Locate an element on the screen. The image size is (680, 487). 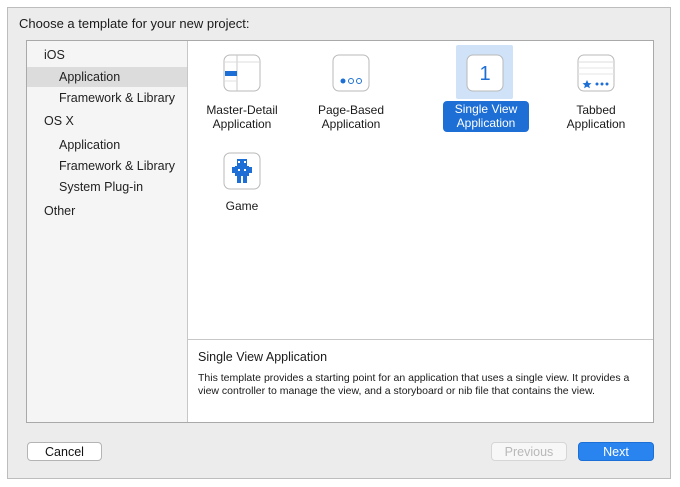
sidebar-item-ios-framework-library: Framework & Library is located at coordinates (107, 98).